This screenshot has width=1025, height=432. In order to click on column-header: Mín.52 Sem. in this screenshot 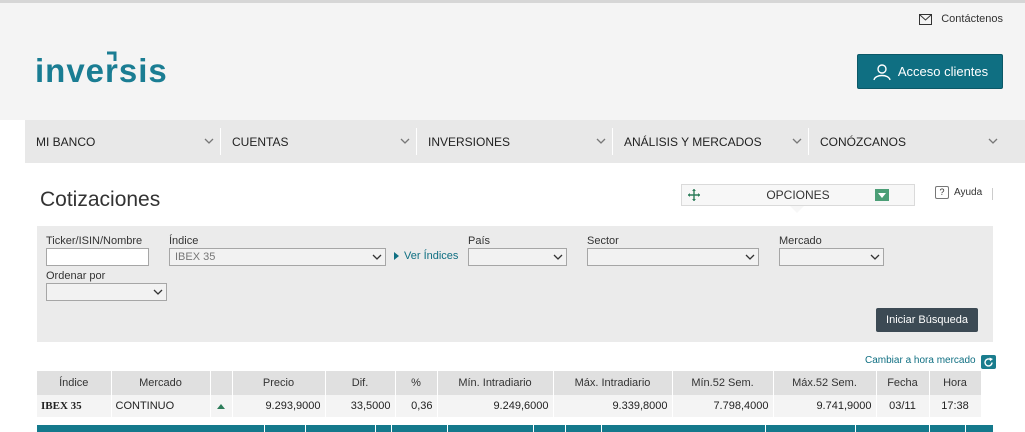, I will do `click(723, 383)`.